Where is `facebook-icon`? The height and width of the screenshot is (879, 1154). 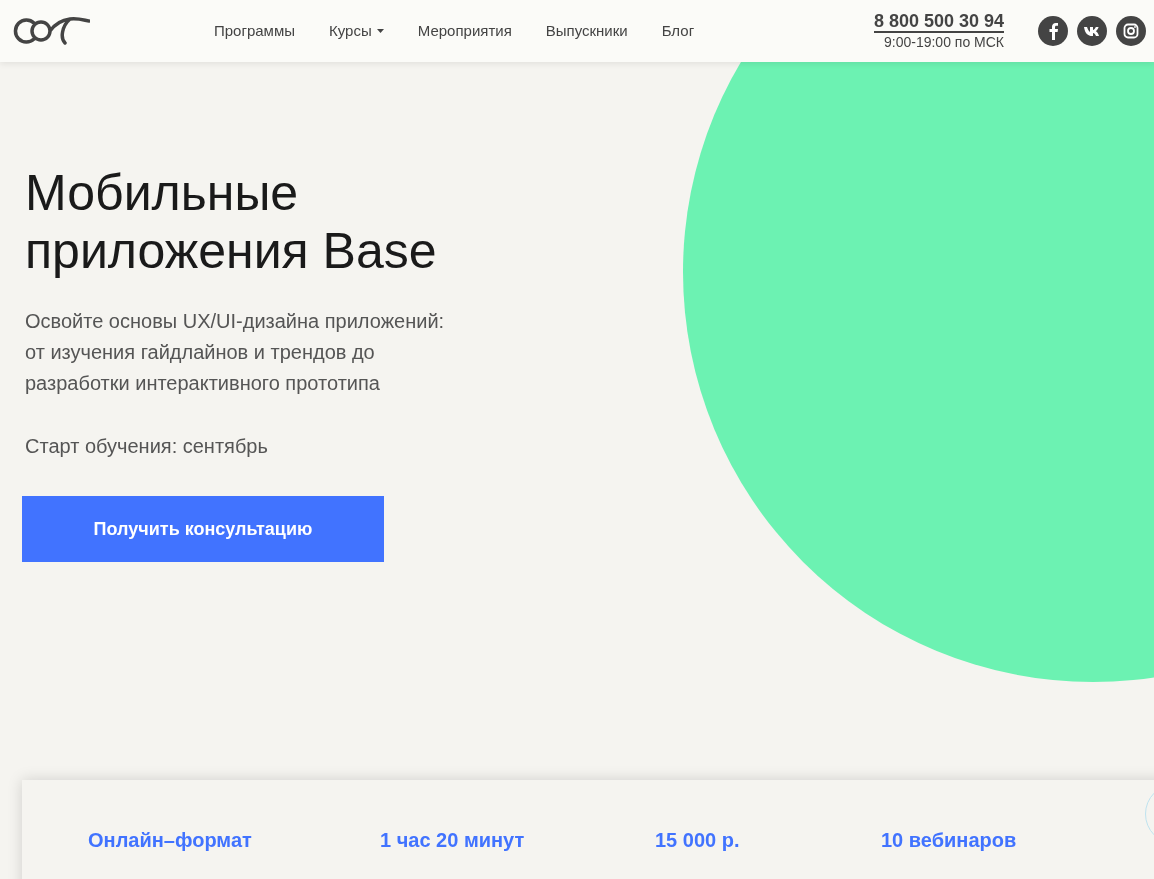 facebook-icon is located at coordinates (1053, 31).